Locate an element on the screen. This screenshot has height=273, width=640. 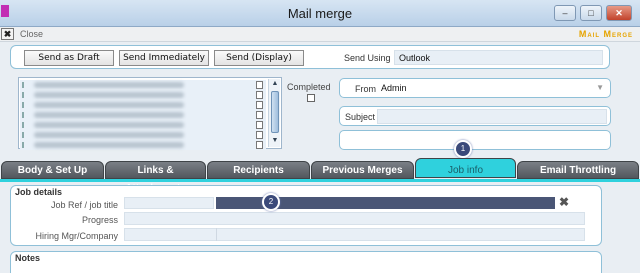
brand-label: Mail Merge is located at coordinates (605, 34).